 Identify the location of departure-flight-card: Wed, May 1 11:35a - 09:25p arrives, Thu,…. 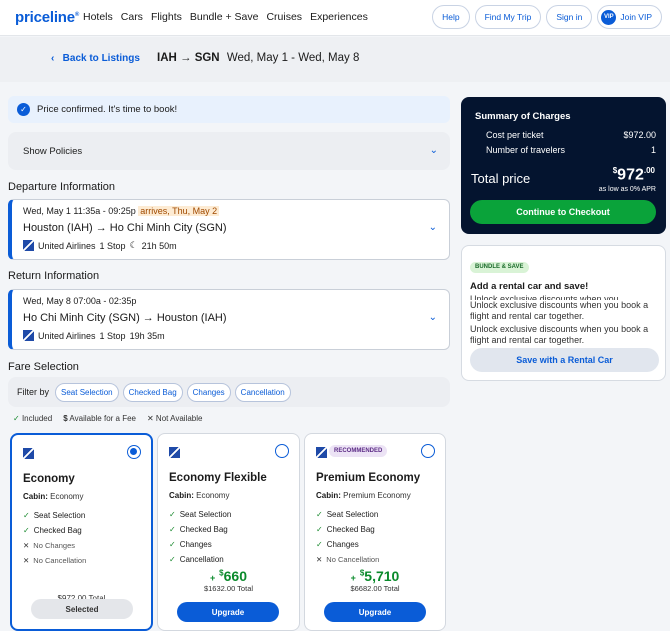
(229, 229).